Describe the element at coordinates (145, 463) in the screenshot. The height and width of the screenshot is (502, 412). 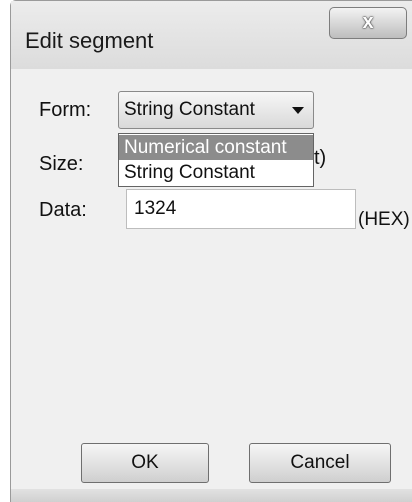
I see `ok-button: OK` at that location.